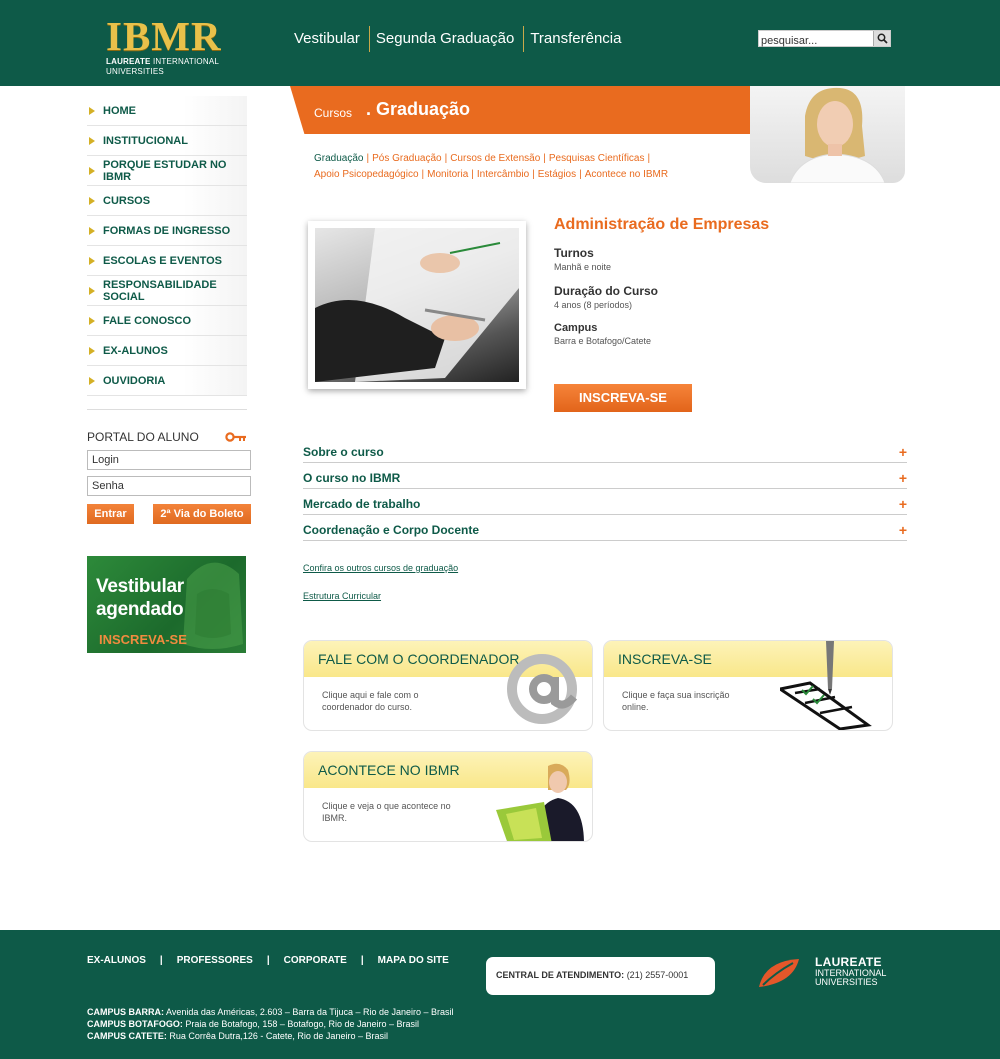  Describe the element at coordinates (215, 960) in the screenshot. I see `footer-link-professores: PROFESSORES` at that location.